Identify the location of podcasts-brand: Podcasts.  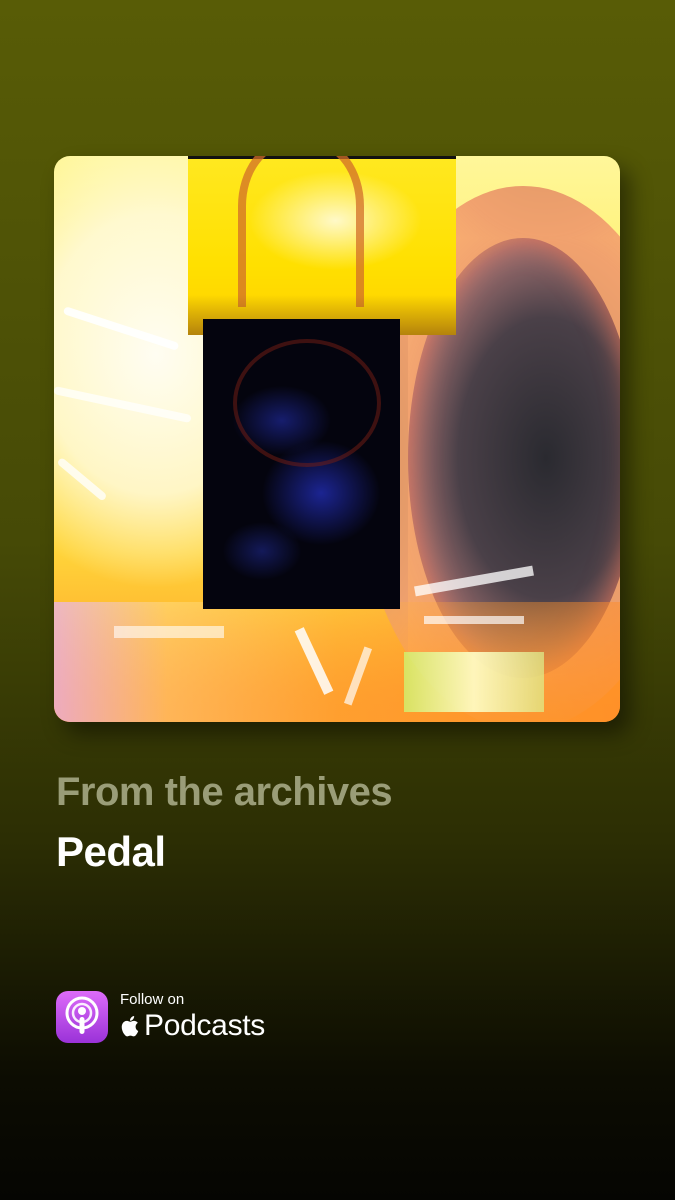
(192, 1026).